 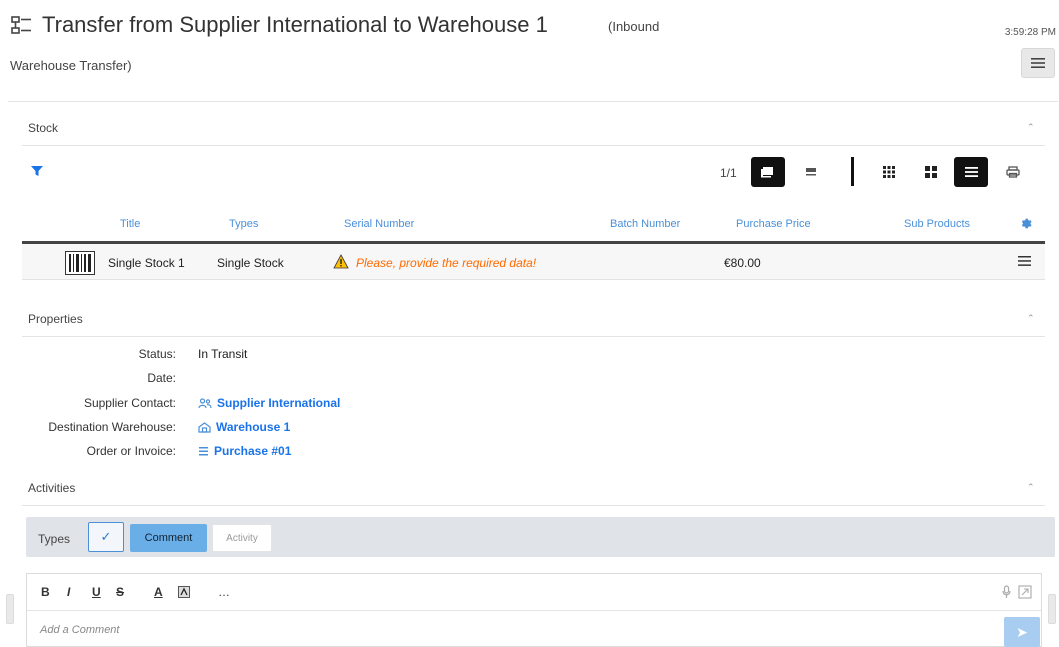 What do you see at coordinates (852, 171) in the screenshot?
I see `toolbar-separator` at bounding box center [852, 171].